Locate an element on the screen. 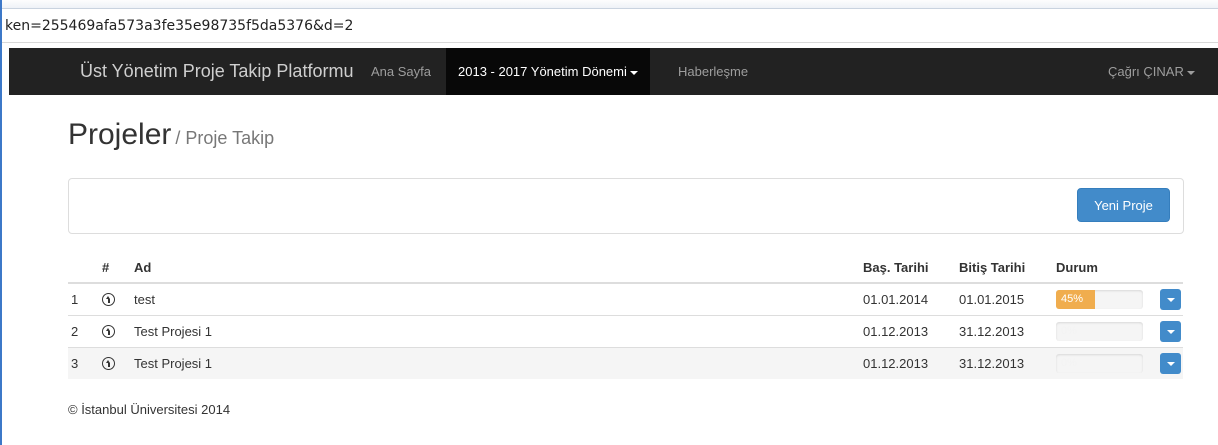  col-header-hash: # is located at coordinates (111, 268).